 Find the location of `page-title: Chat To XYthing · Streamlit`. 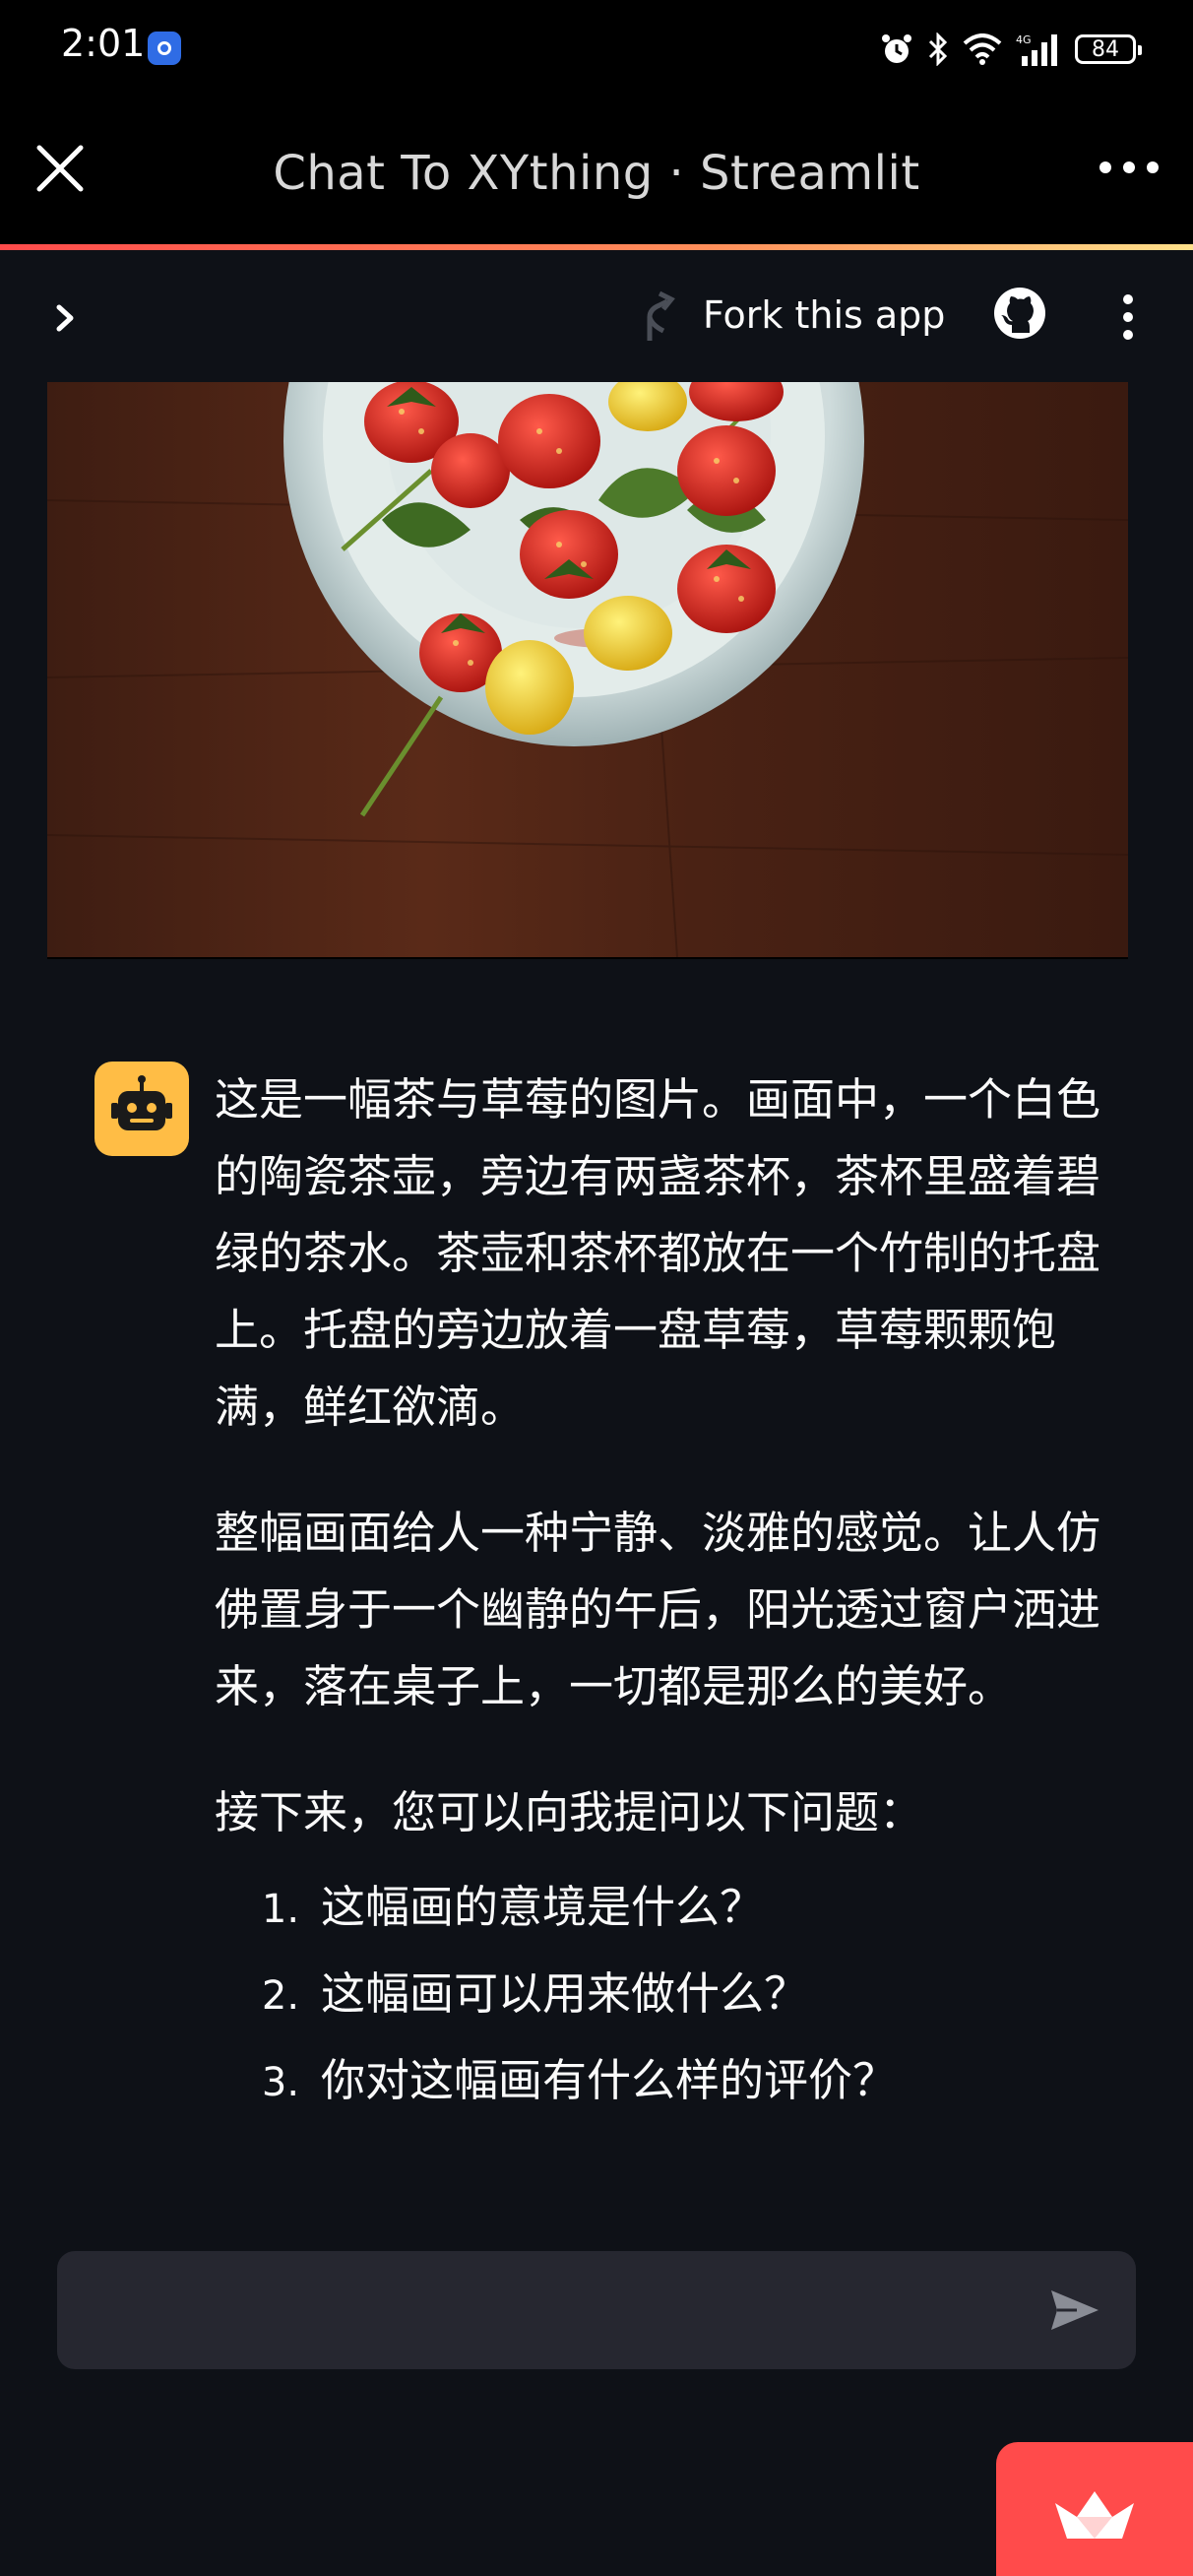

page-title: Chat To XYthing · Streamlit is located at coordinates (596, 173).